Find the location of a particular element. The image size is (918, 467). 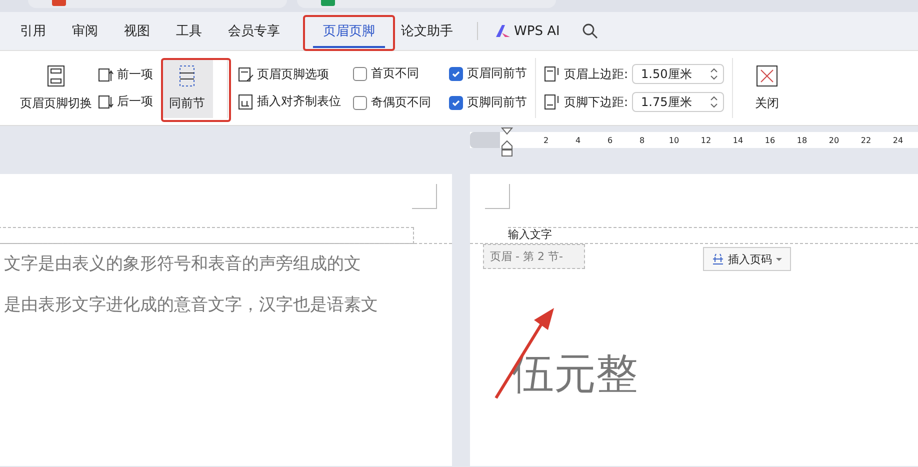

ai-logo-icon is located at coordinates (503, 31).